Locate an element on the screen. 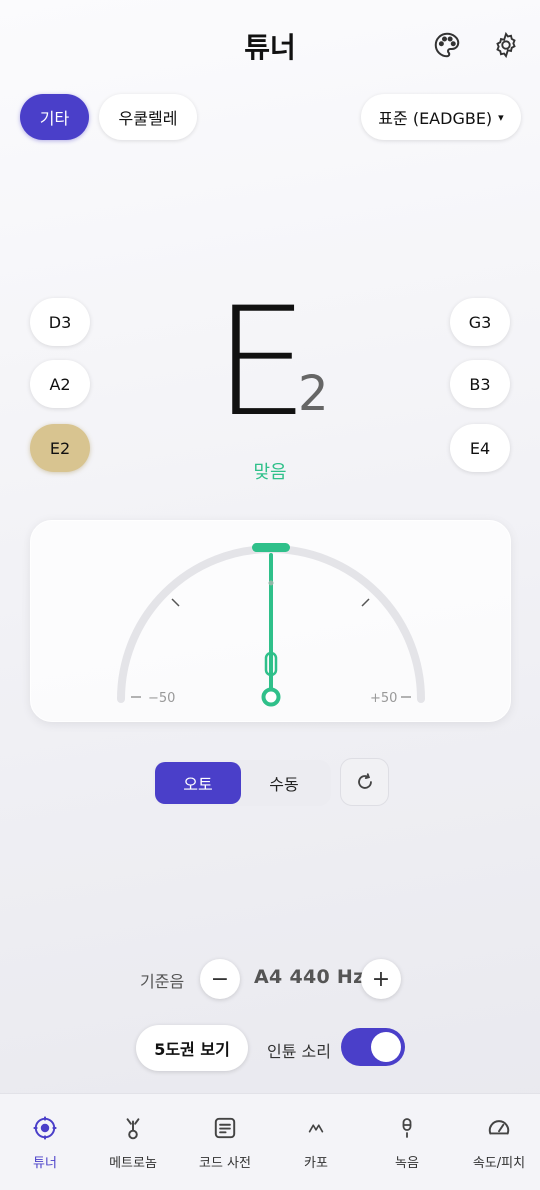 This screenshot has width=540, height=1190. tab-speed-pitch: 속도/피치 is located at coordinates (497, 1142).